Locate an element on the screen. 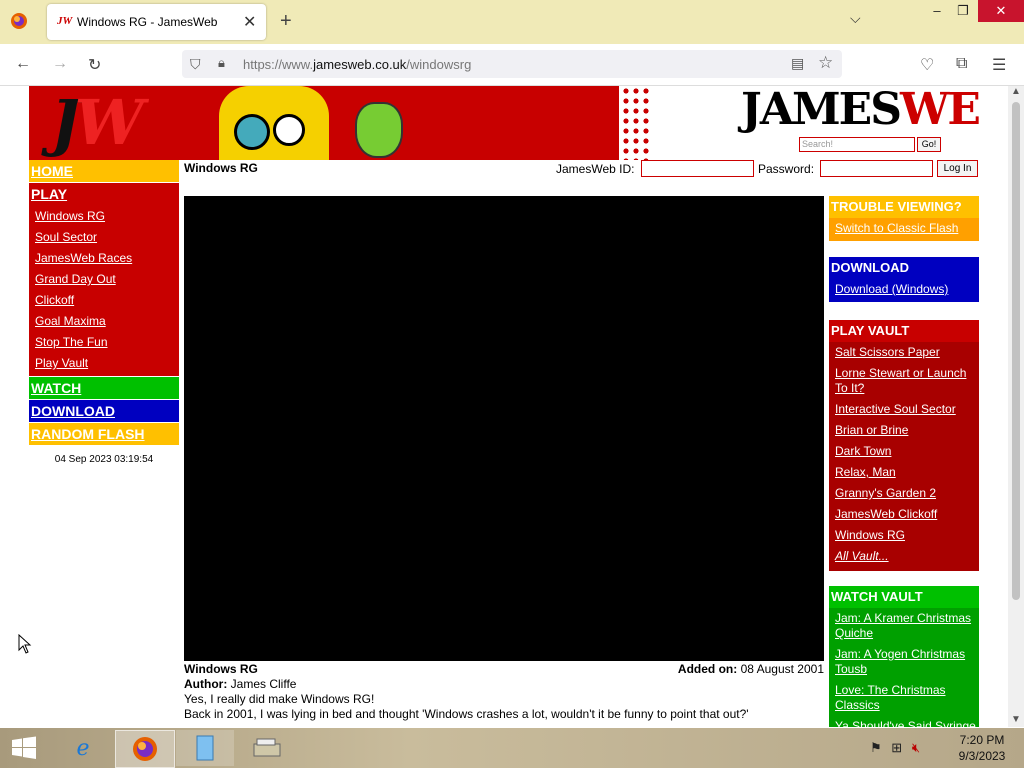 The height and width of the screenshot is (774, 1024). system-tray: ⚑ ⊞ 🔇︎ is located at coordinates (898, 748).